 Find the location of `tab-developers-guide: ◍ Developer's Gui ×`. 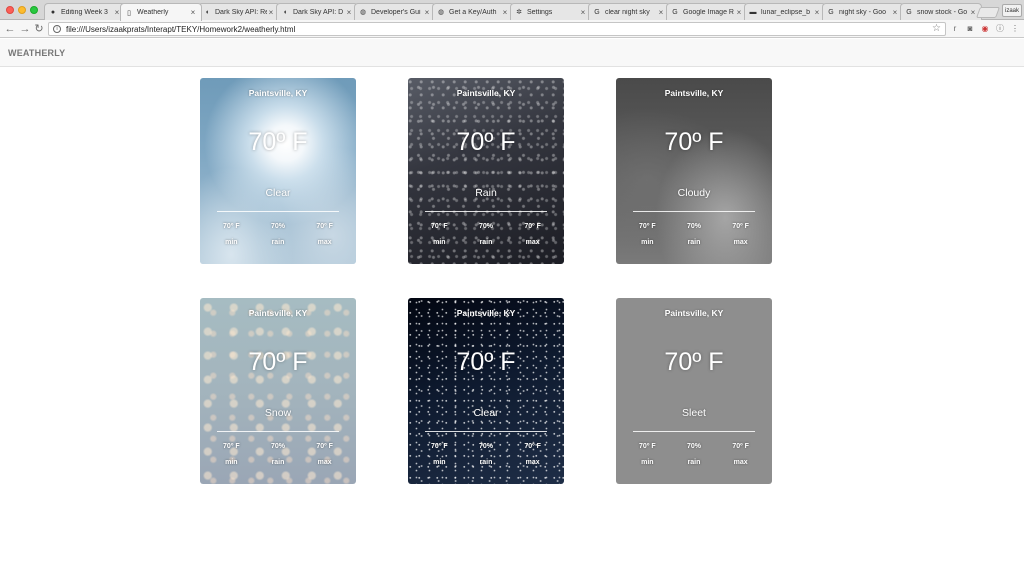

tab-developers-guide: ◍ Developer's Gui × is located at coordinates (395, 11).